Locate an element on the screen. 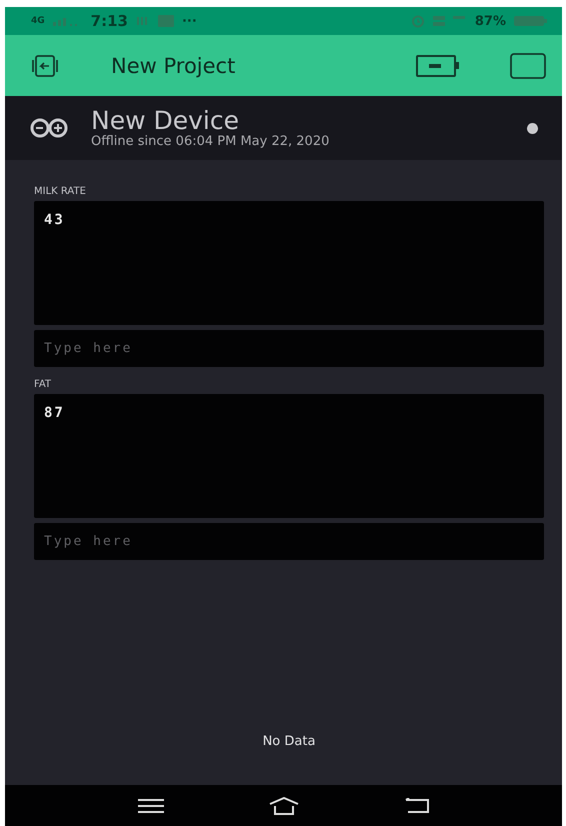 The width and height of the screenshot is (566, 826). exit-icon is located at coordinates (45, 66).